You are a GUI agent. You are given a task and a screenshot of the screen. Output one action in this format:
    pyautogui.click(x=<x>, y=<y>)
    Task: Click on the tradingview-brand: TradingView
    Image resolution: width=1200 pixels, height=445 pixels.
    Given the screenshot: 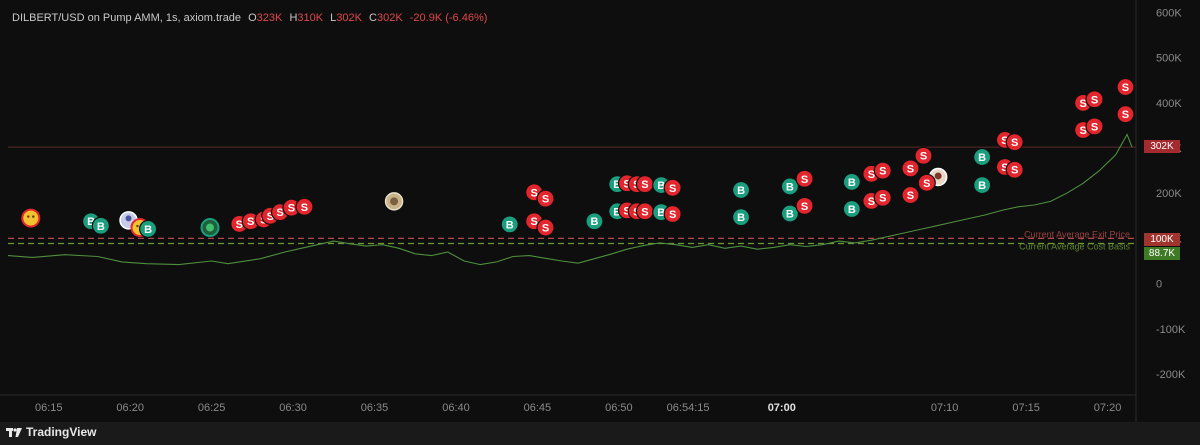 What is the action you would take?
    pyautogui.click(x=61, y=432)
    